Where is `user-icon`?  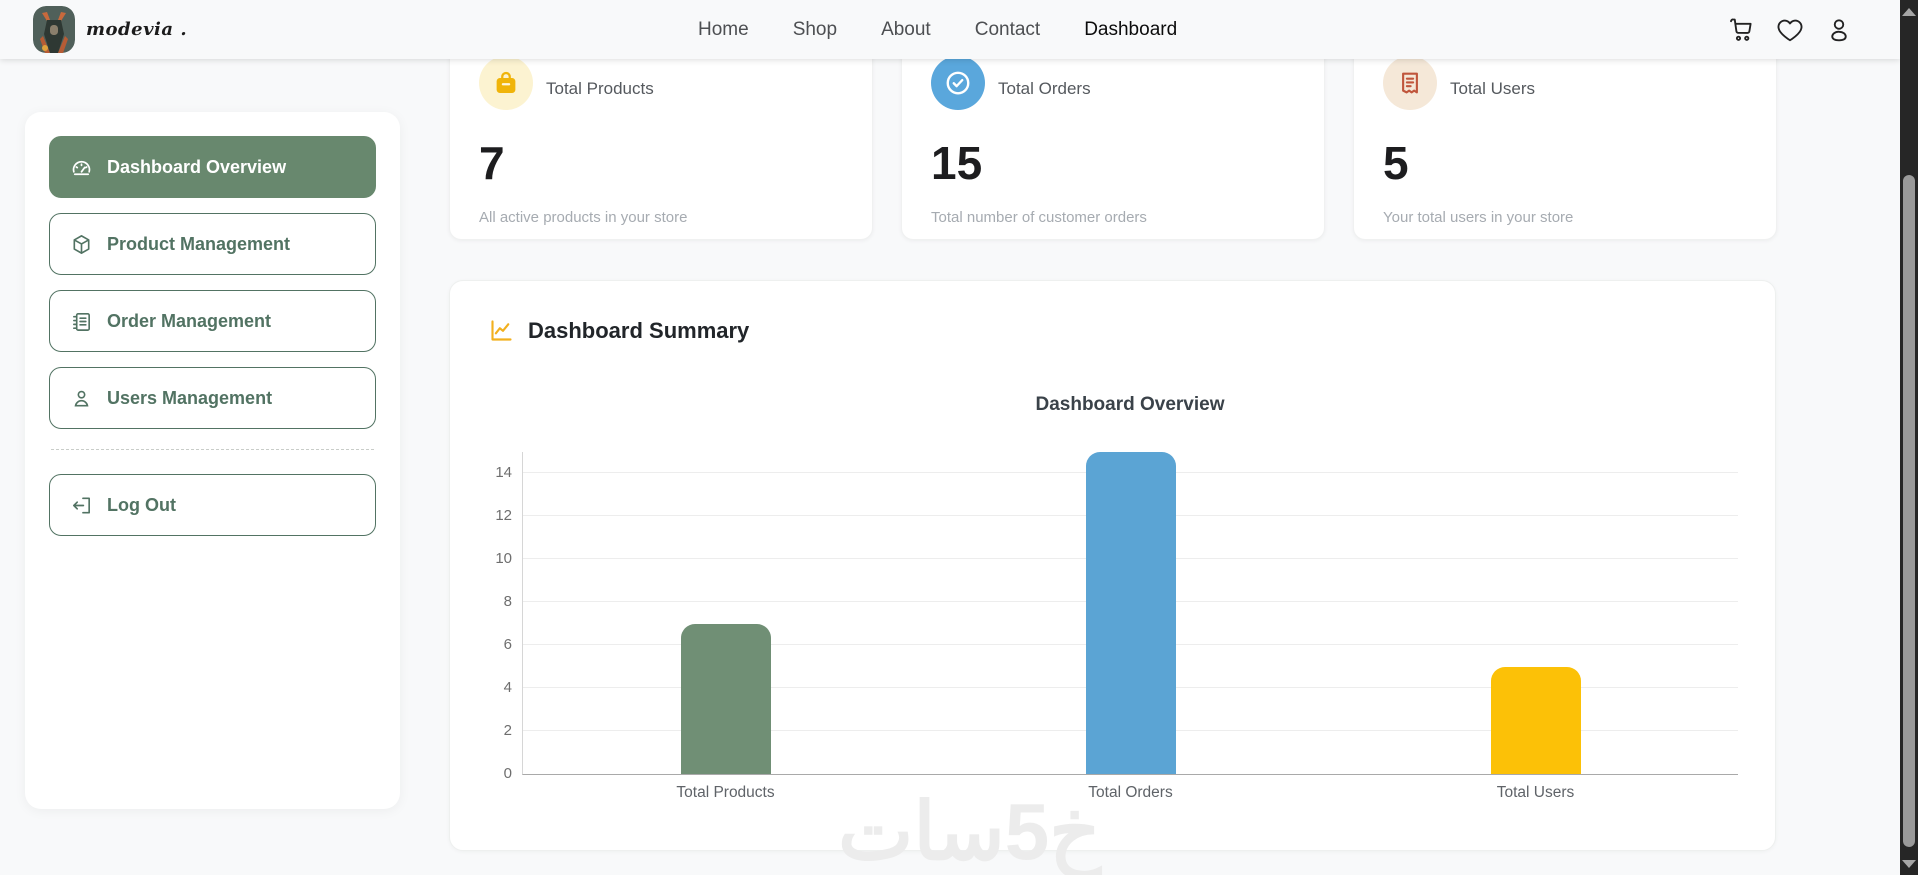 user-icon is located at coordinates (1839, 30).